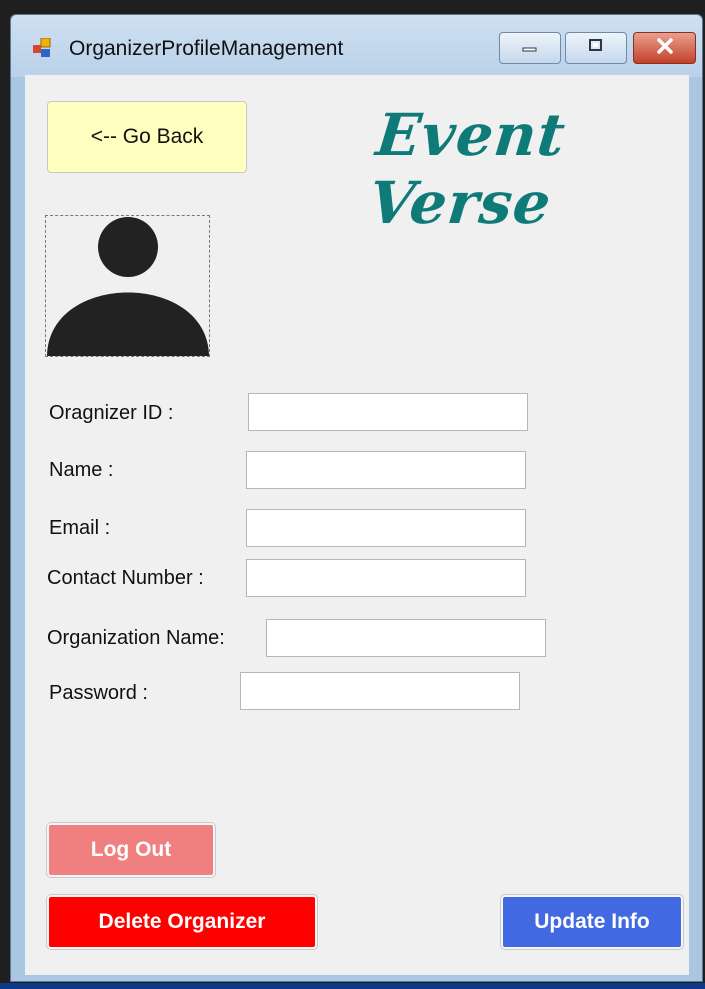  Describe the element at coordinates (386, 470) in the screenshot. I see `name-input` at that location.